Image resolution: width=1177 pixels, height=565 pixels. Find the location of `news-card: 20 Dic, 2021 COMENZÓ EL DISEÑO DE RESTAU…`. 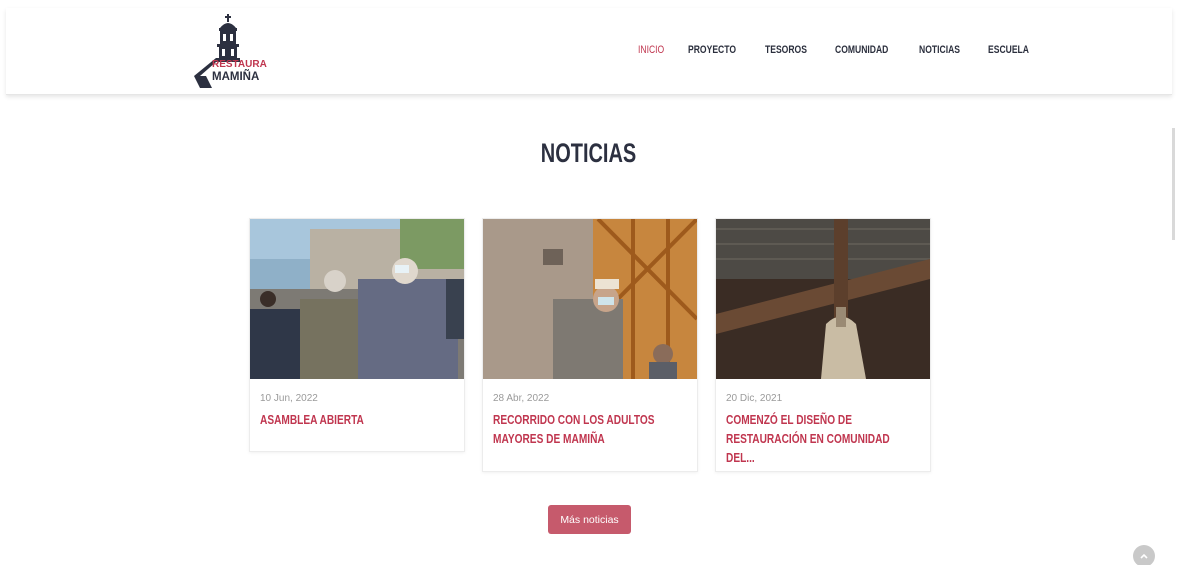

news-card: 20 Dic, 2021 COMENZÓ EL DISEÑO DE RESTAU… is located at coordinates (823, 345).